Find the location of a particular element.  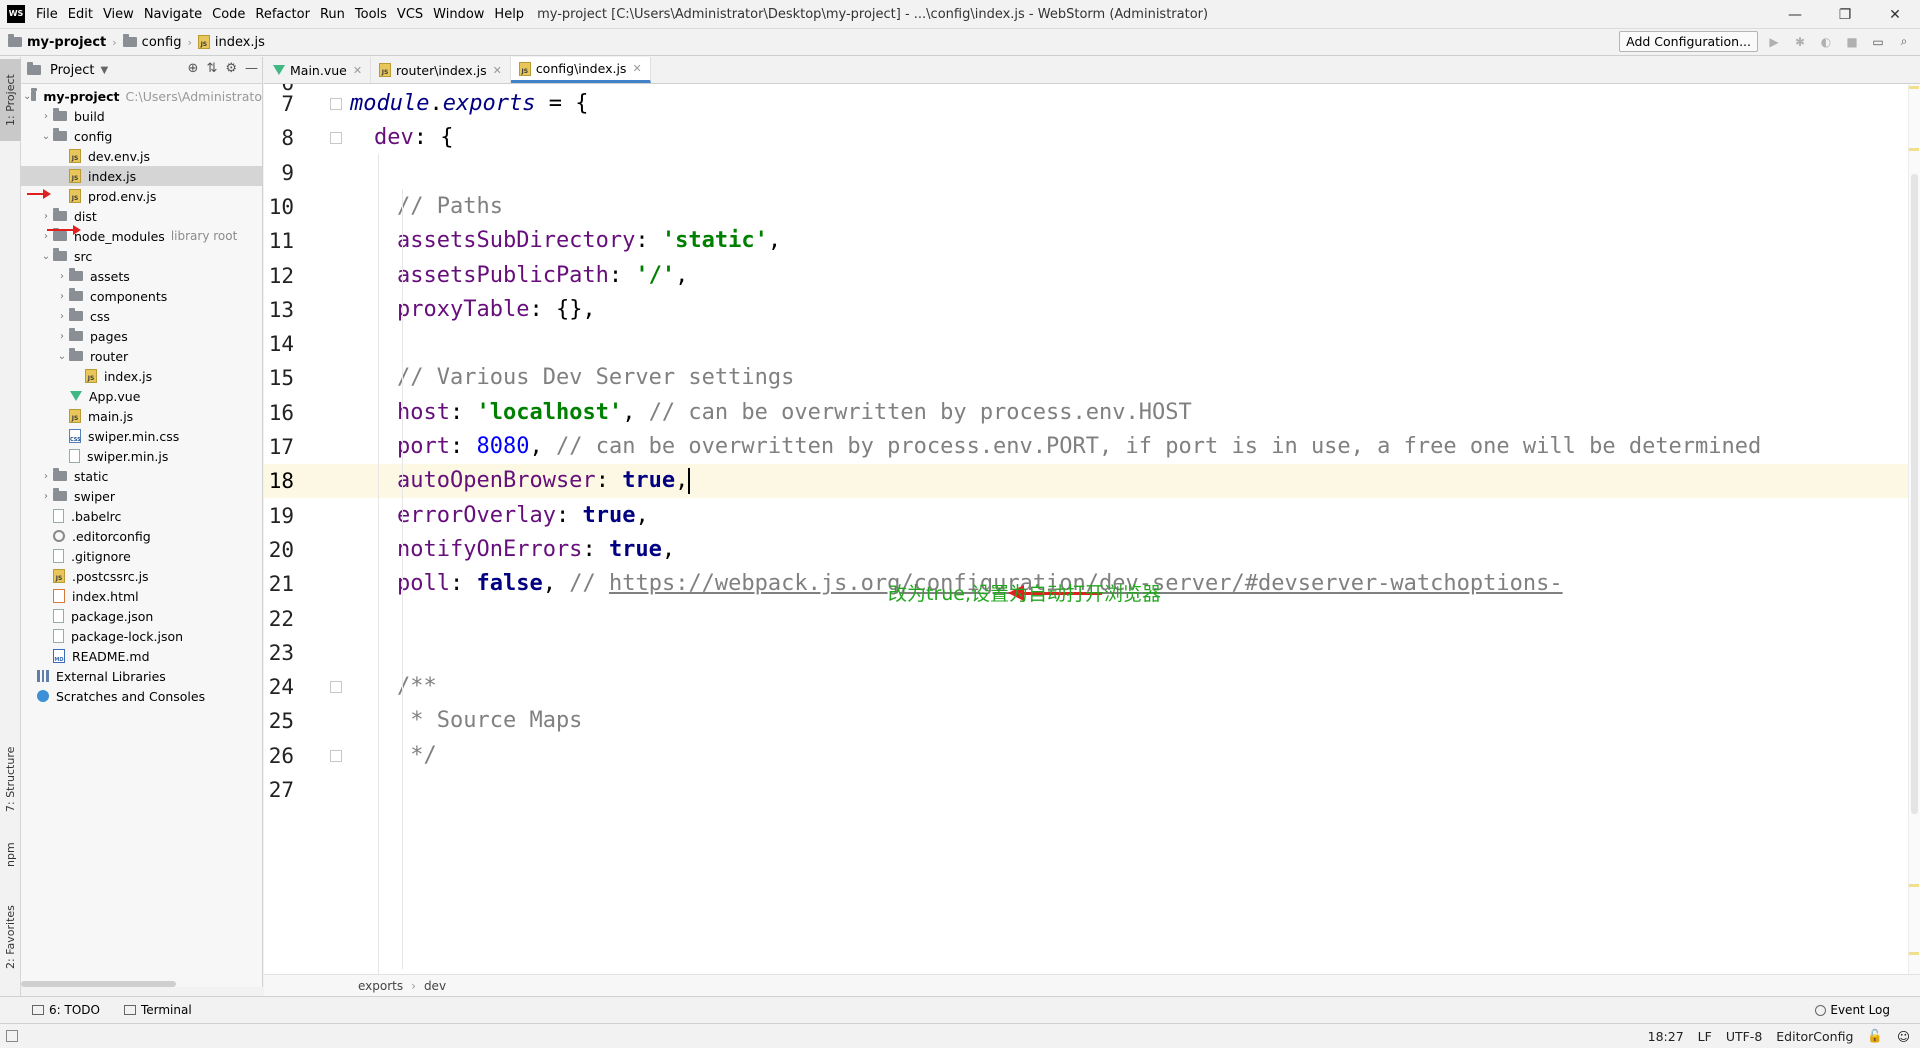

tab-router-index-js: JS router\index.js ✕ is located at coordinates (441, 70).